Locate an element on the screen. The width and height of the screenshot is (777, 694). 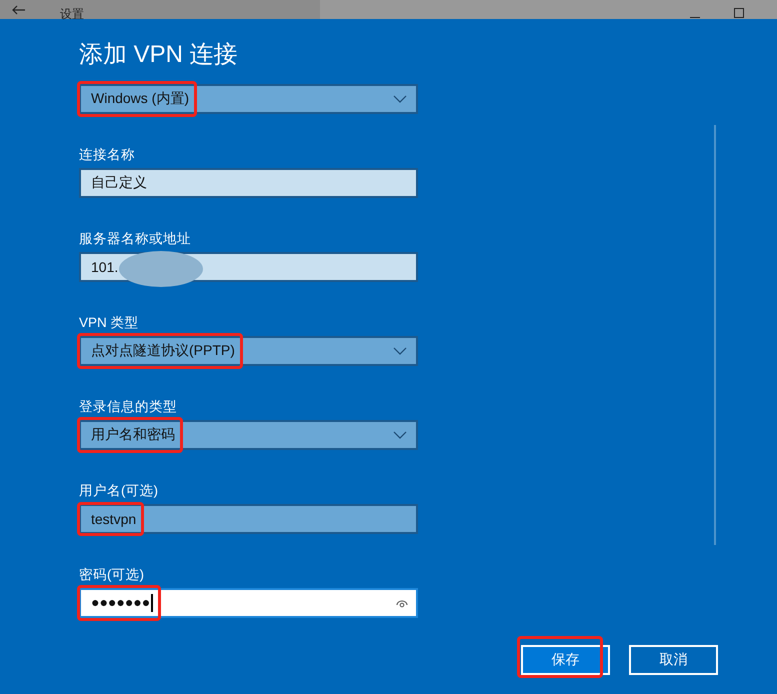
field-label: 服务器名称或地址 is located at coordinates (135, 239).